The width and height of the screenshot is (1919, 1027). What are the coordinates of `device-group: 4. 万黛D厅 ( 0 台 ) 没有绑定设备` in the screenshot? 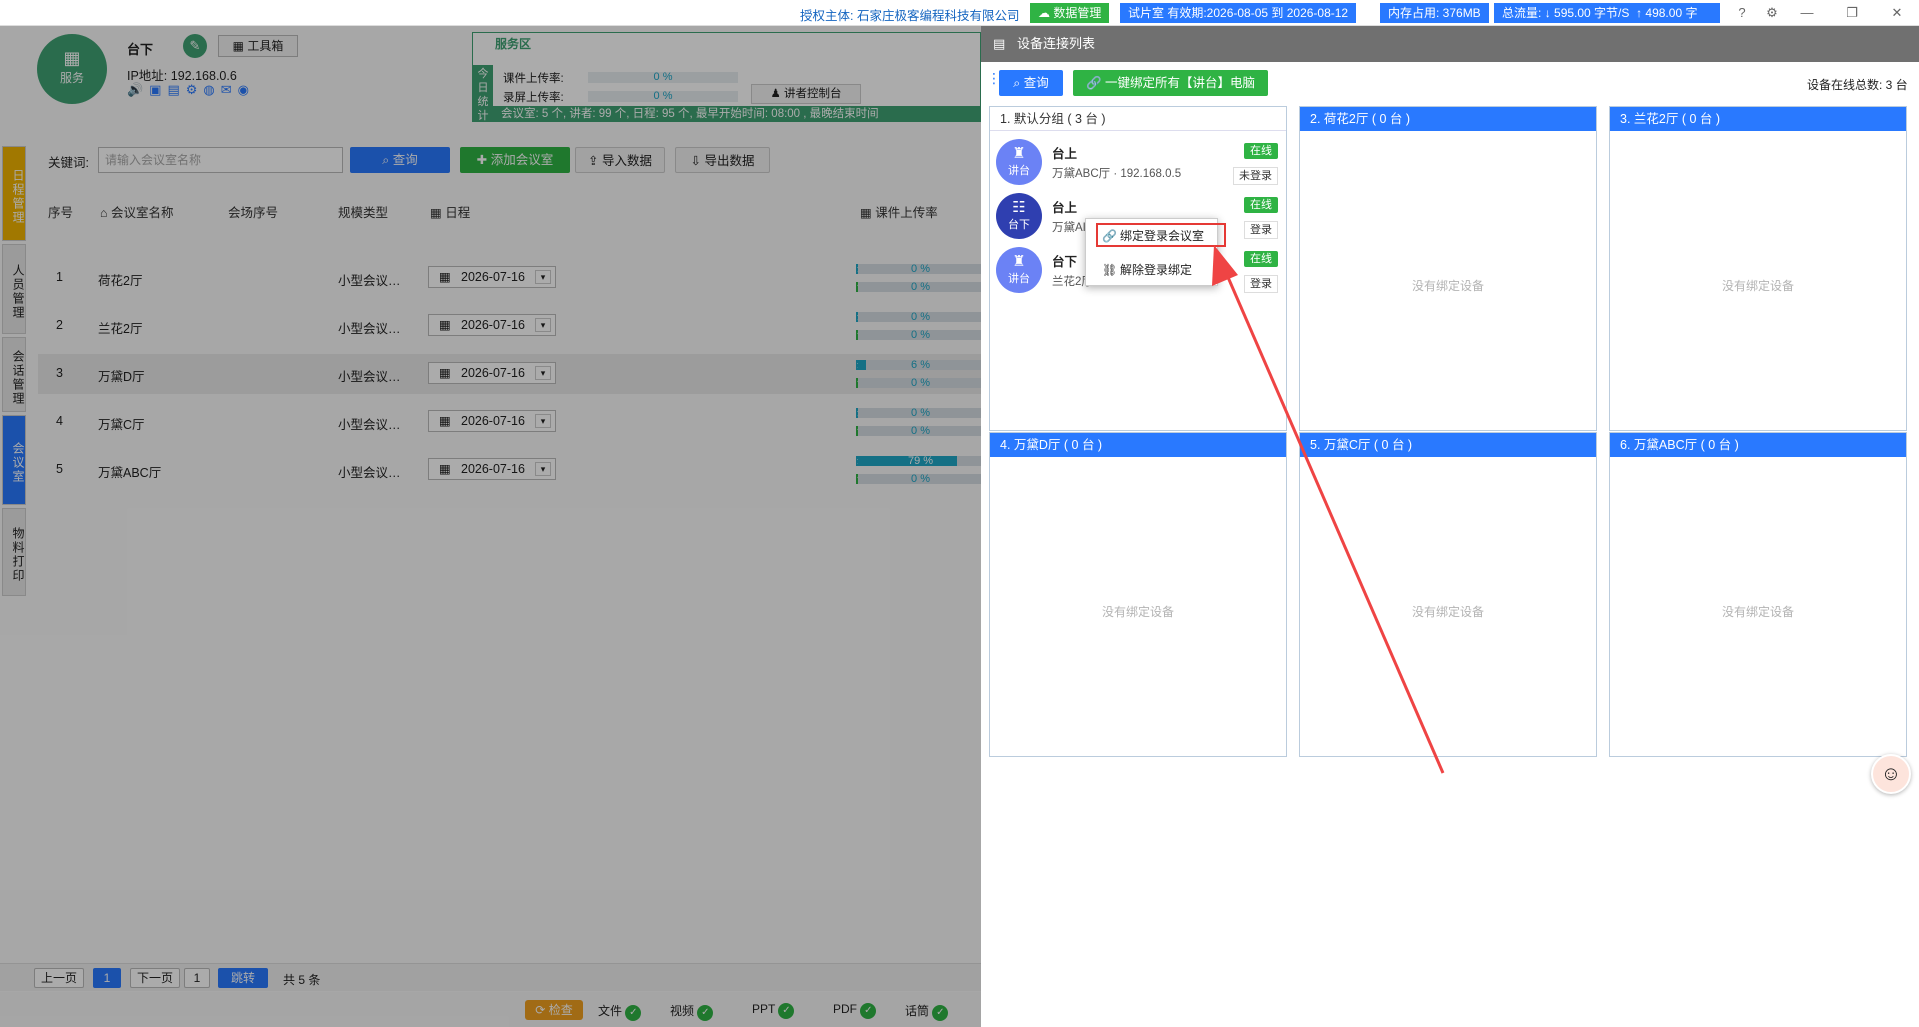 It's located at (1138, 594).